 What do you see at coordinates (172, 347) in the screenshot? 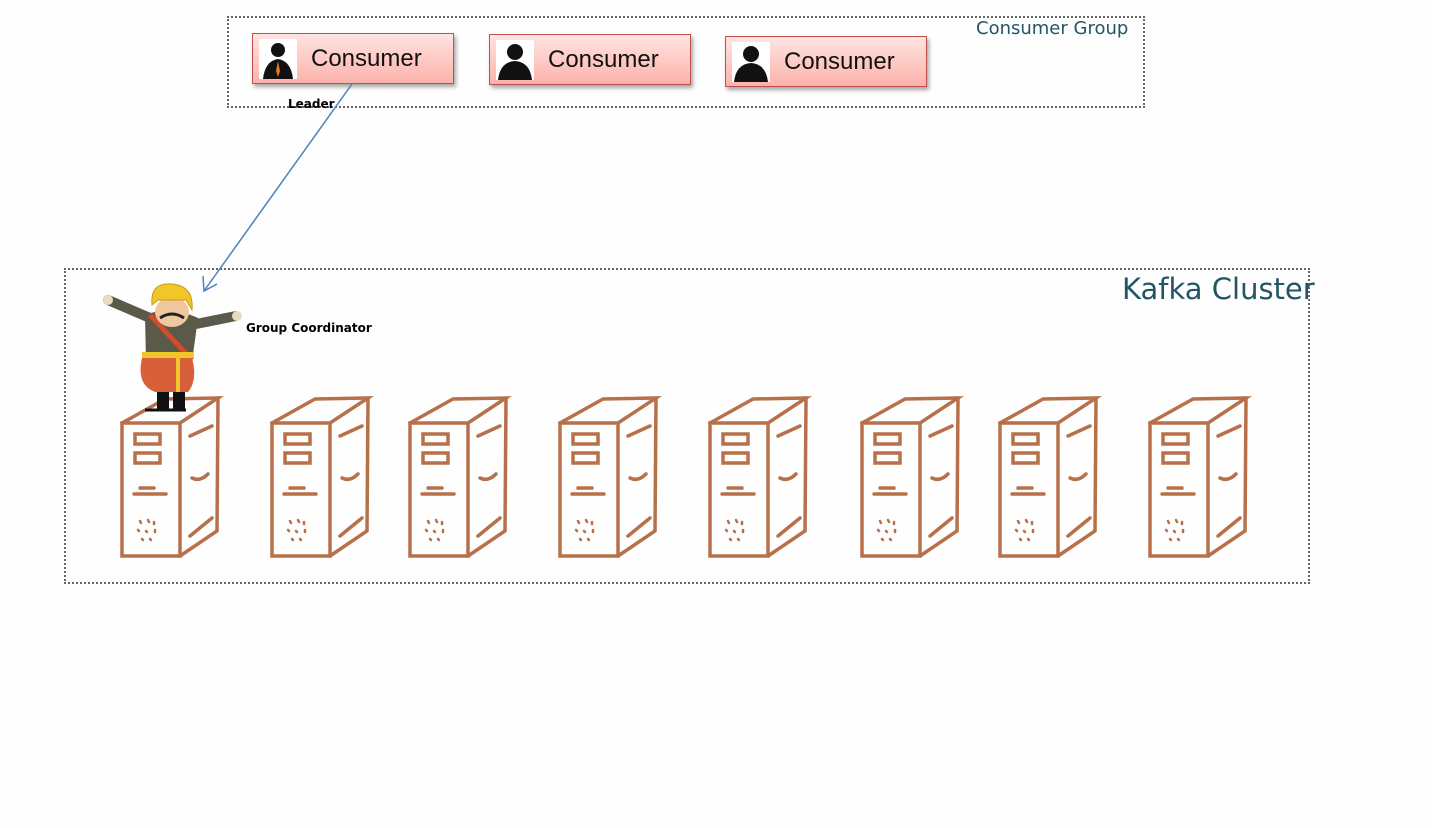
I see `group-coordinator-icon` at bounding box center [172, 347].